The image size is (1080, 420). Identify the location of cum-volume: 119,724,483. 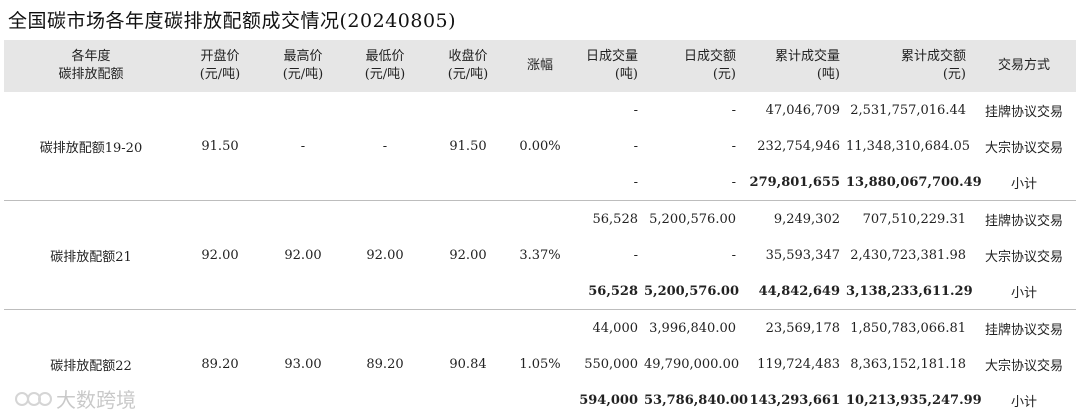
(798, 364).